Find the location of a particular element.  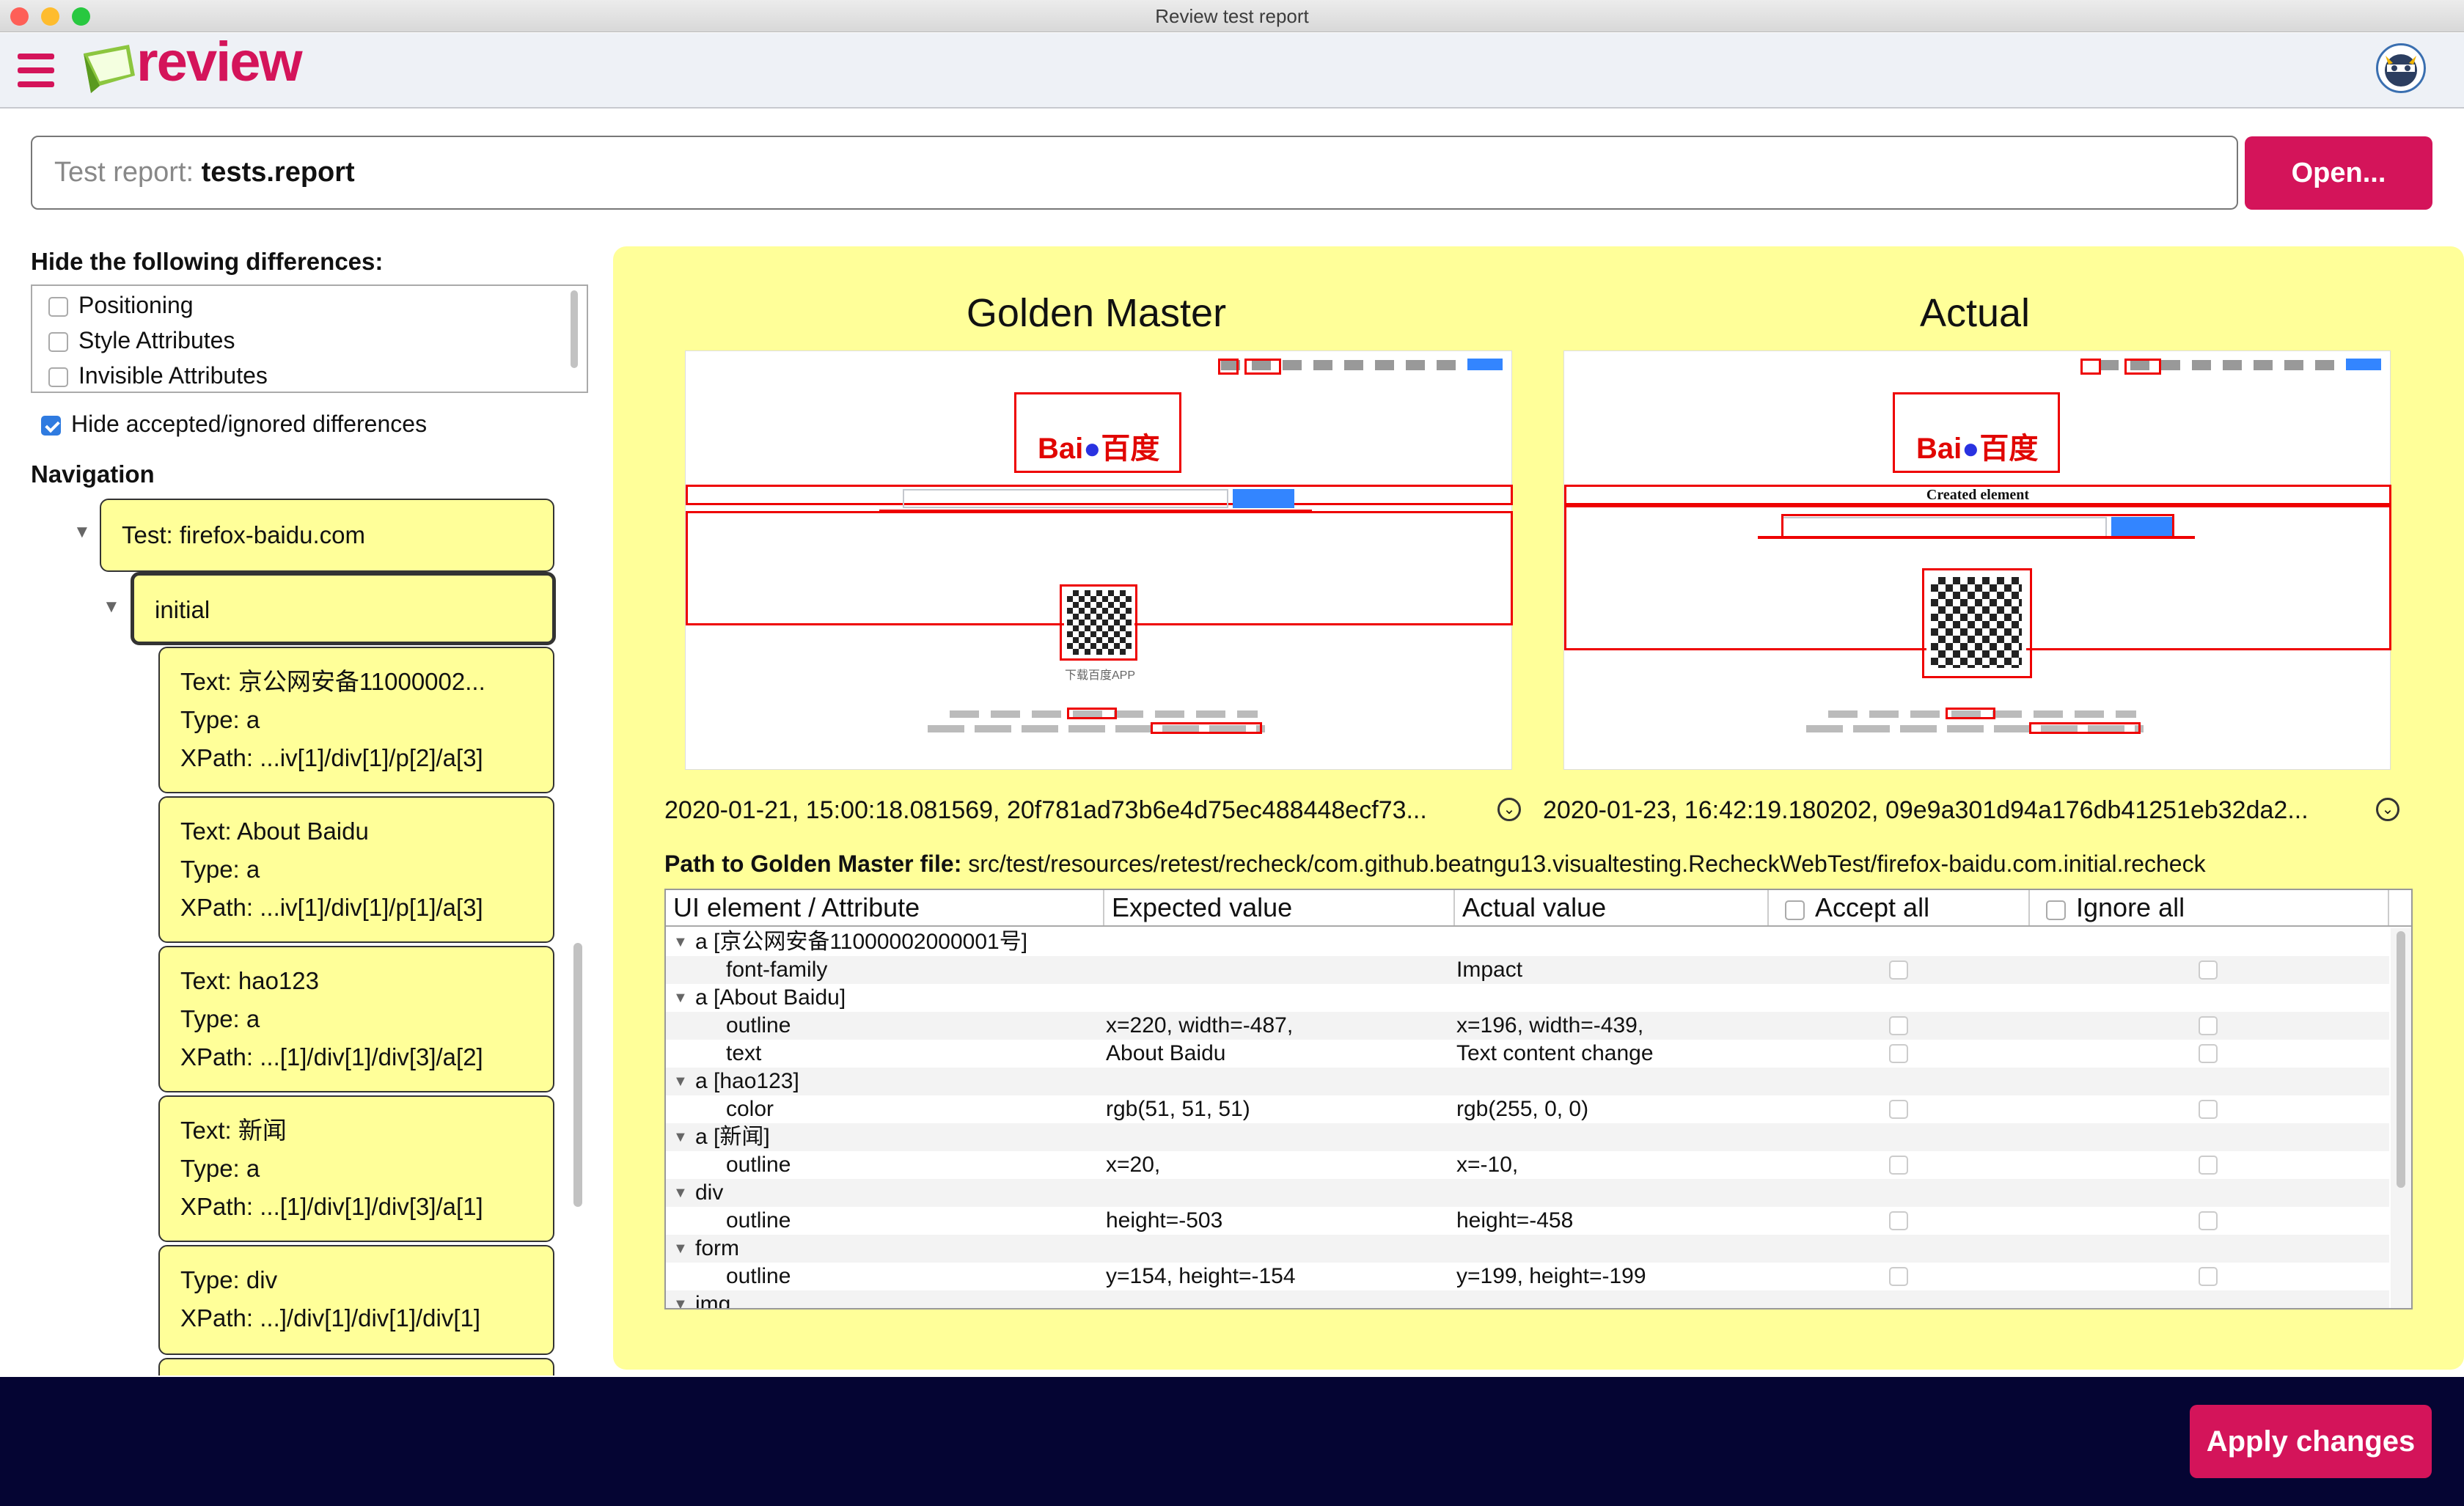

navigation-title: Navigation is located at coordinates (93, 474).